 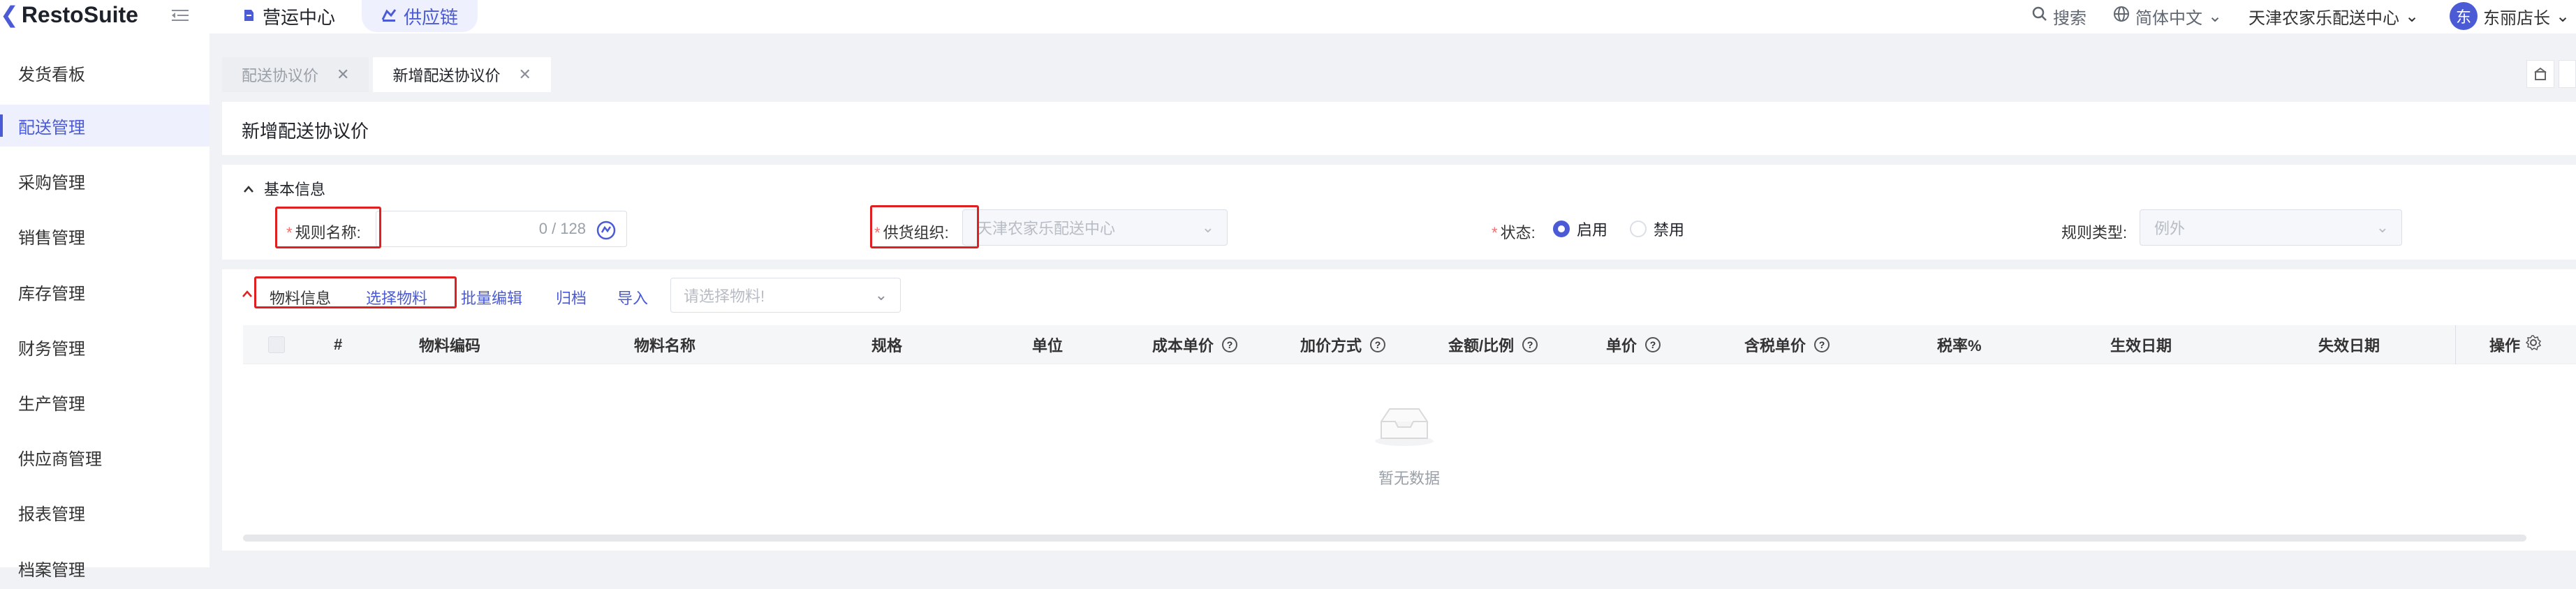 What do you see at coordinates (2515, 344) in the screenshot?
I see `col-actions: 操作` at bounding box center [2515, 344].